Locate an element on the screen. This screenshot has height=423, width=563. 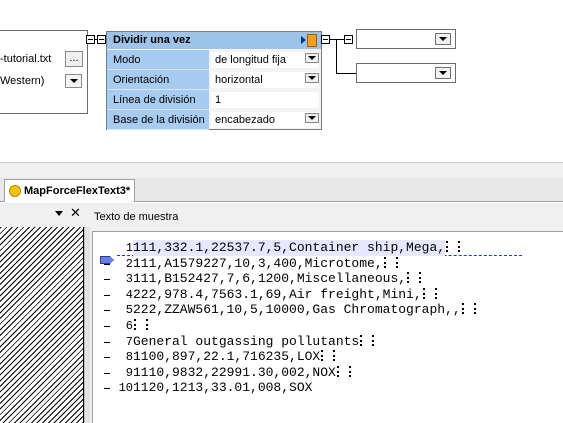
source-component: -tutorial.txt ... Western) is located at coordinates (44, 72).